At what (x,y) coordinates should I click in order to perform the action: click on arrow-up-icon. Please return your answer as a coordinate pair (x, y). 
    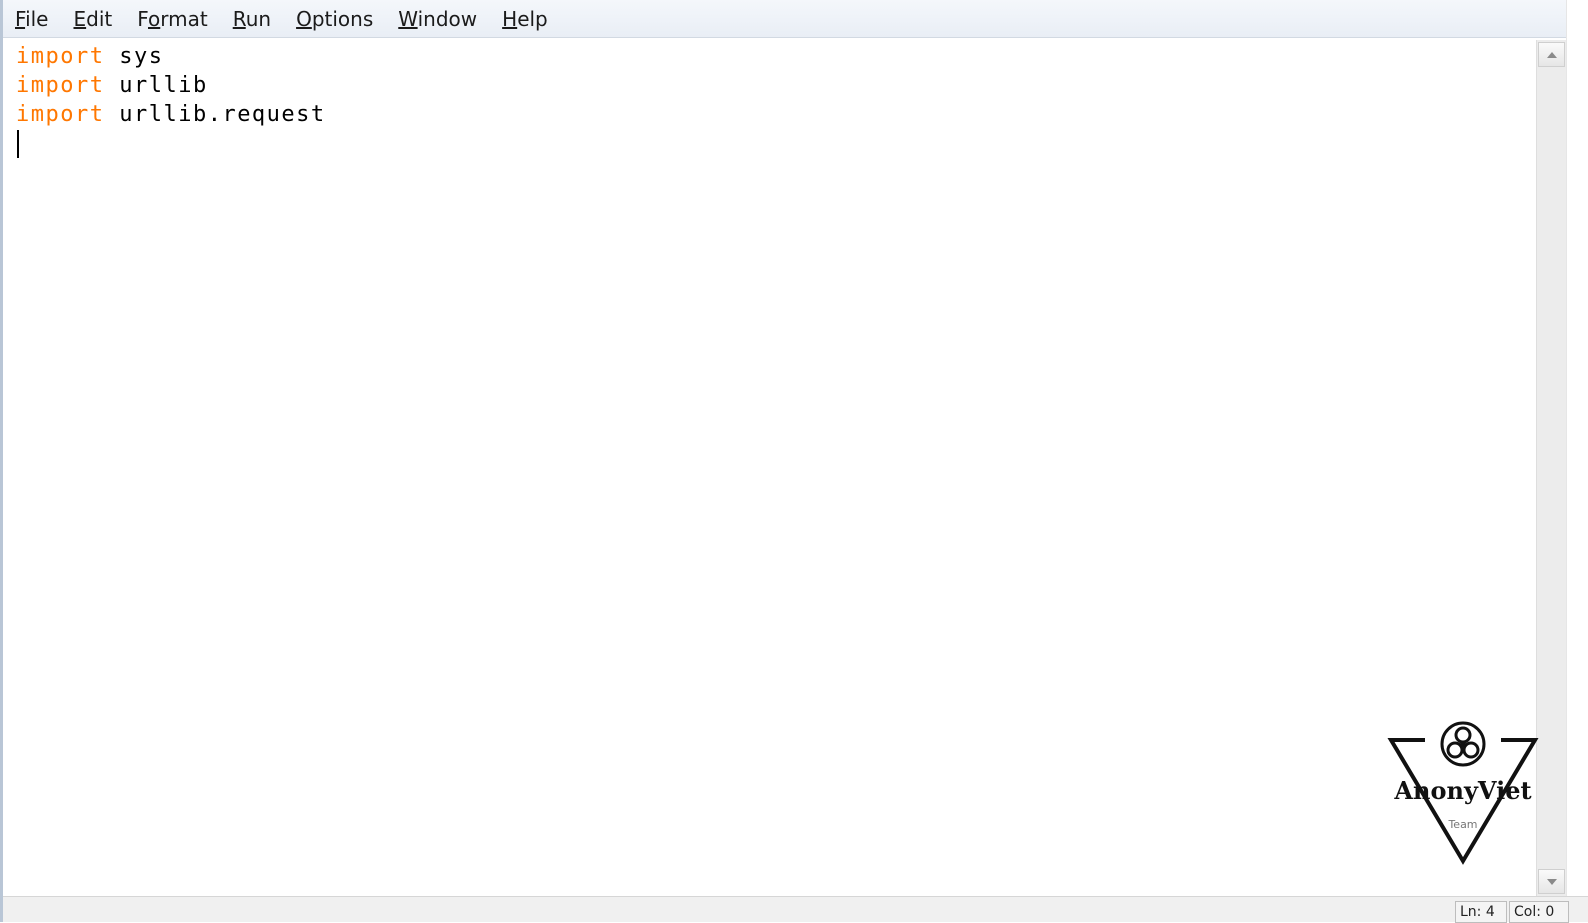
    Looking at the image, I should click on (1551, 54).